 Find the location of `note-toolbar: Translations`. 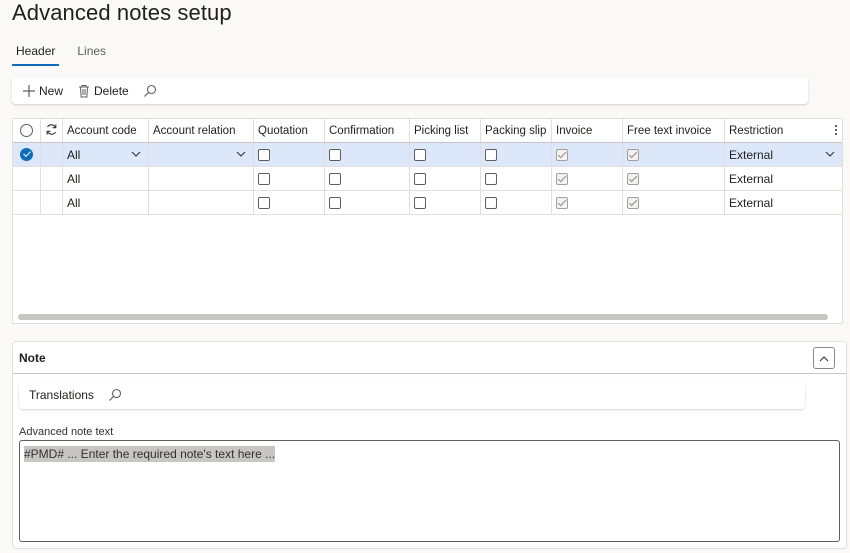

note-toolbar: Translations is located at coordinates (412, 395).